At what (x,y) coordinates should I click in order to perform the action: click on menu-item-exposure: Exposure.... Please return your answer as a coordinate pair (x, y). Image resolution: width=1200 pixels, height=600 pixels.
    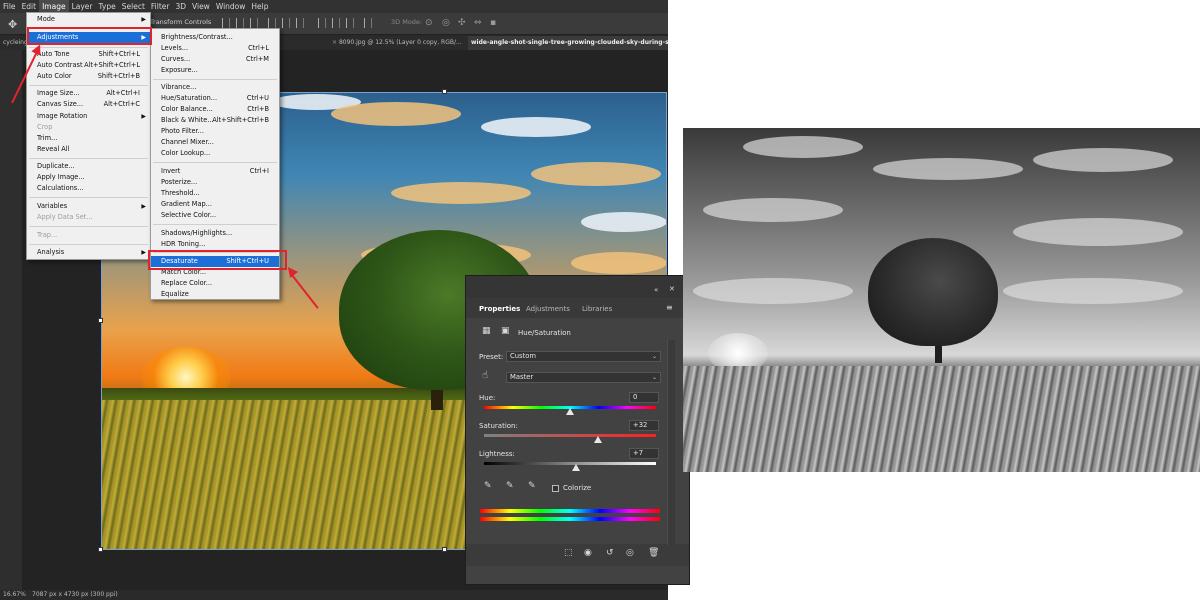
    Looking at the image, I should click on (215, 70).